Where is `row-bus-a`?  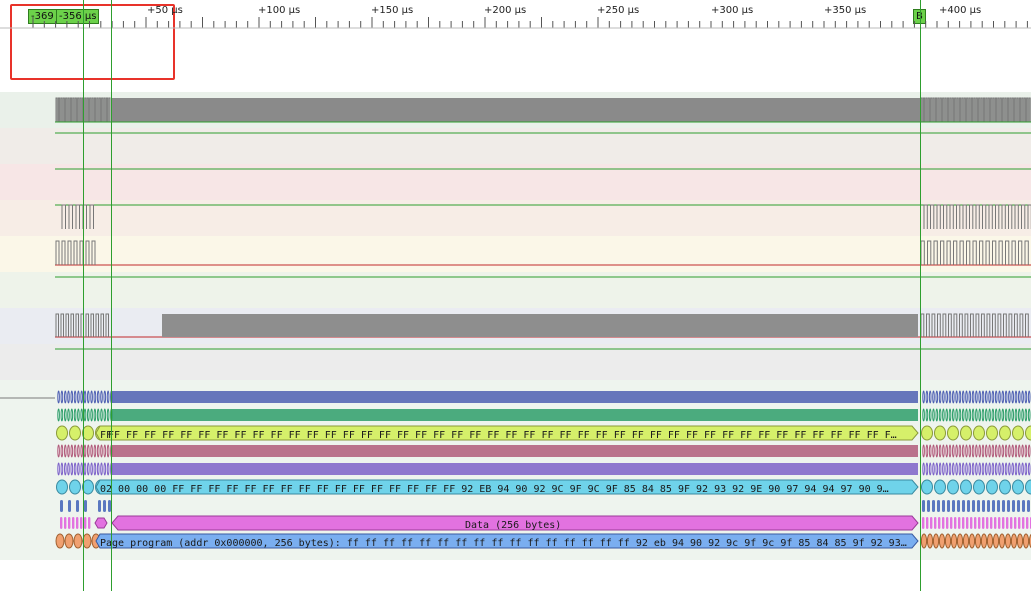
row-bus-a is located at coordinates (544, 397).